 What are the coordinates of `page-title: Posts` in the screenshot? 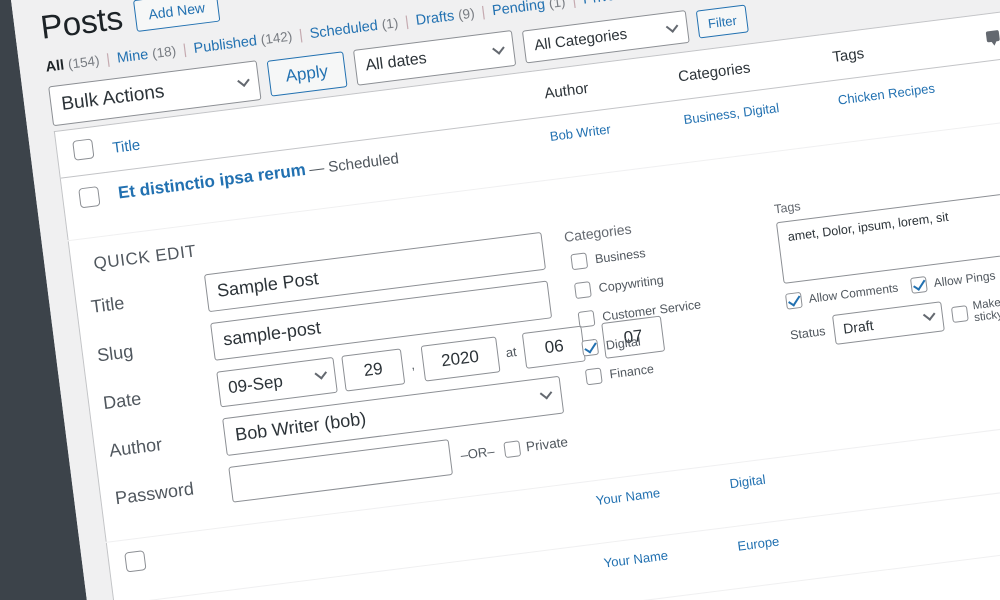 It's located at (81, 23).